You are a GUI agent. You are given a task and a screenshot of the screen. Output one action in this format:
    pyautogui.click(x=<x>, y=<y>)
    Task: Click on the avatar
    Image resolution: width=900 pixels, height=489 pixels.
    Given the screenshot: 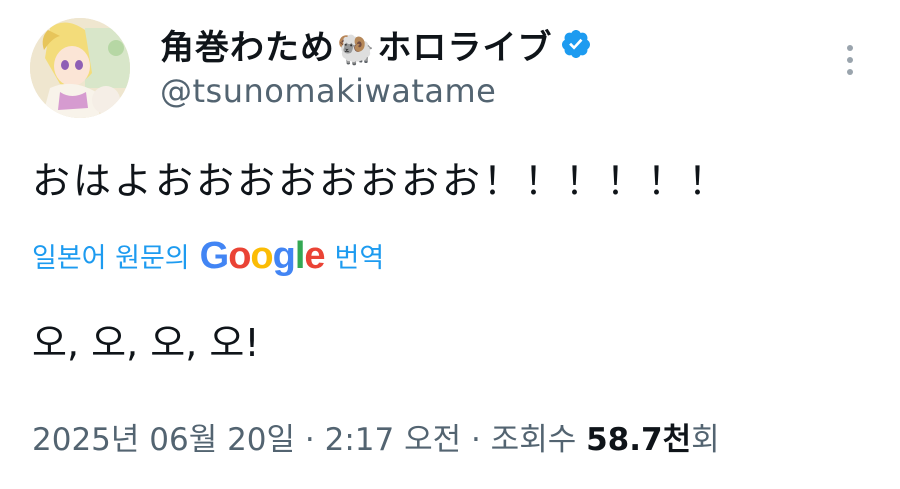 What is the action you would take?
    pyautogui.click(x=80, y=68)
    